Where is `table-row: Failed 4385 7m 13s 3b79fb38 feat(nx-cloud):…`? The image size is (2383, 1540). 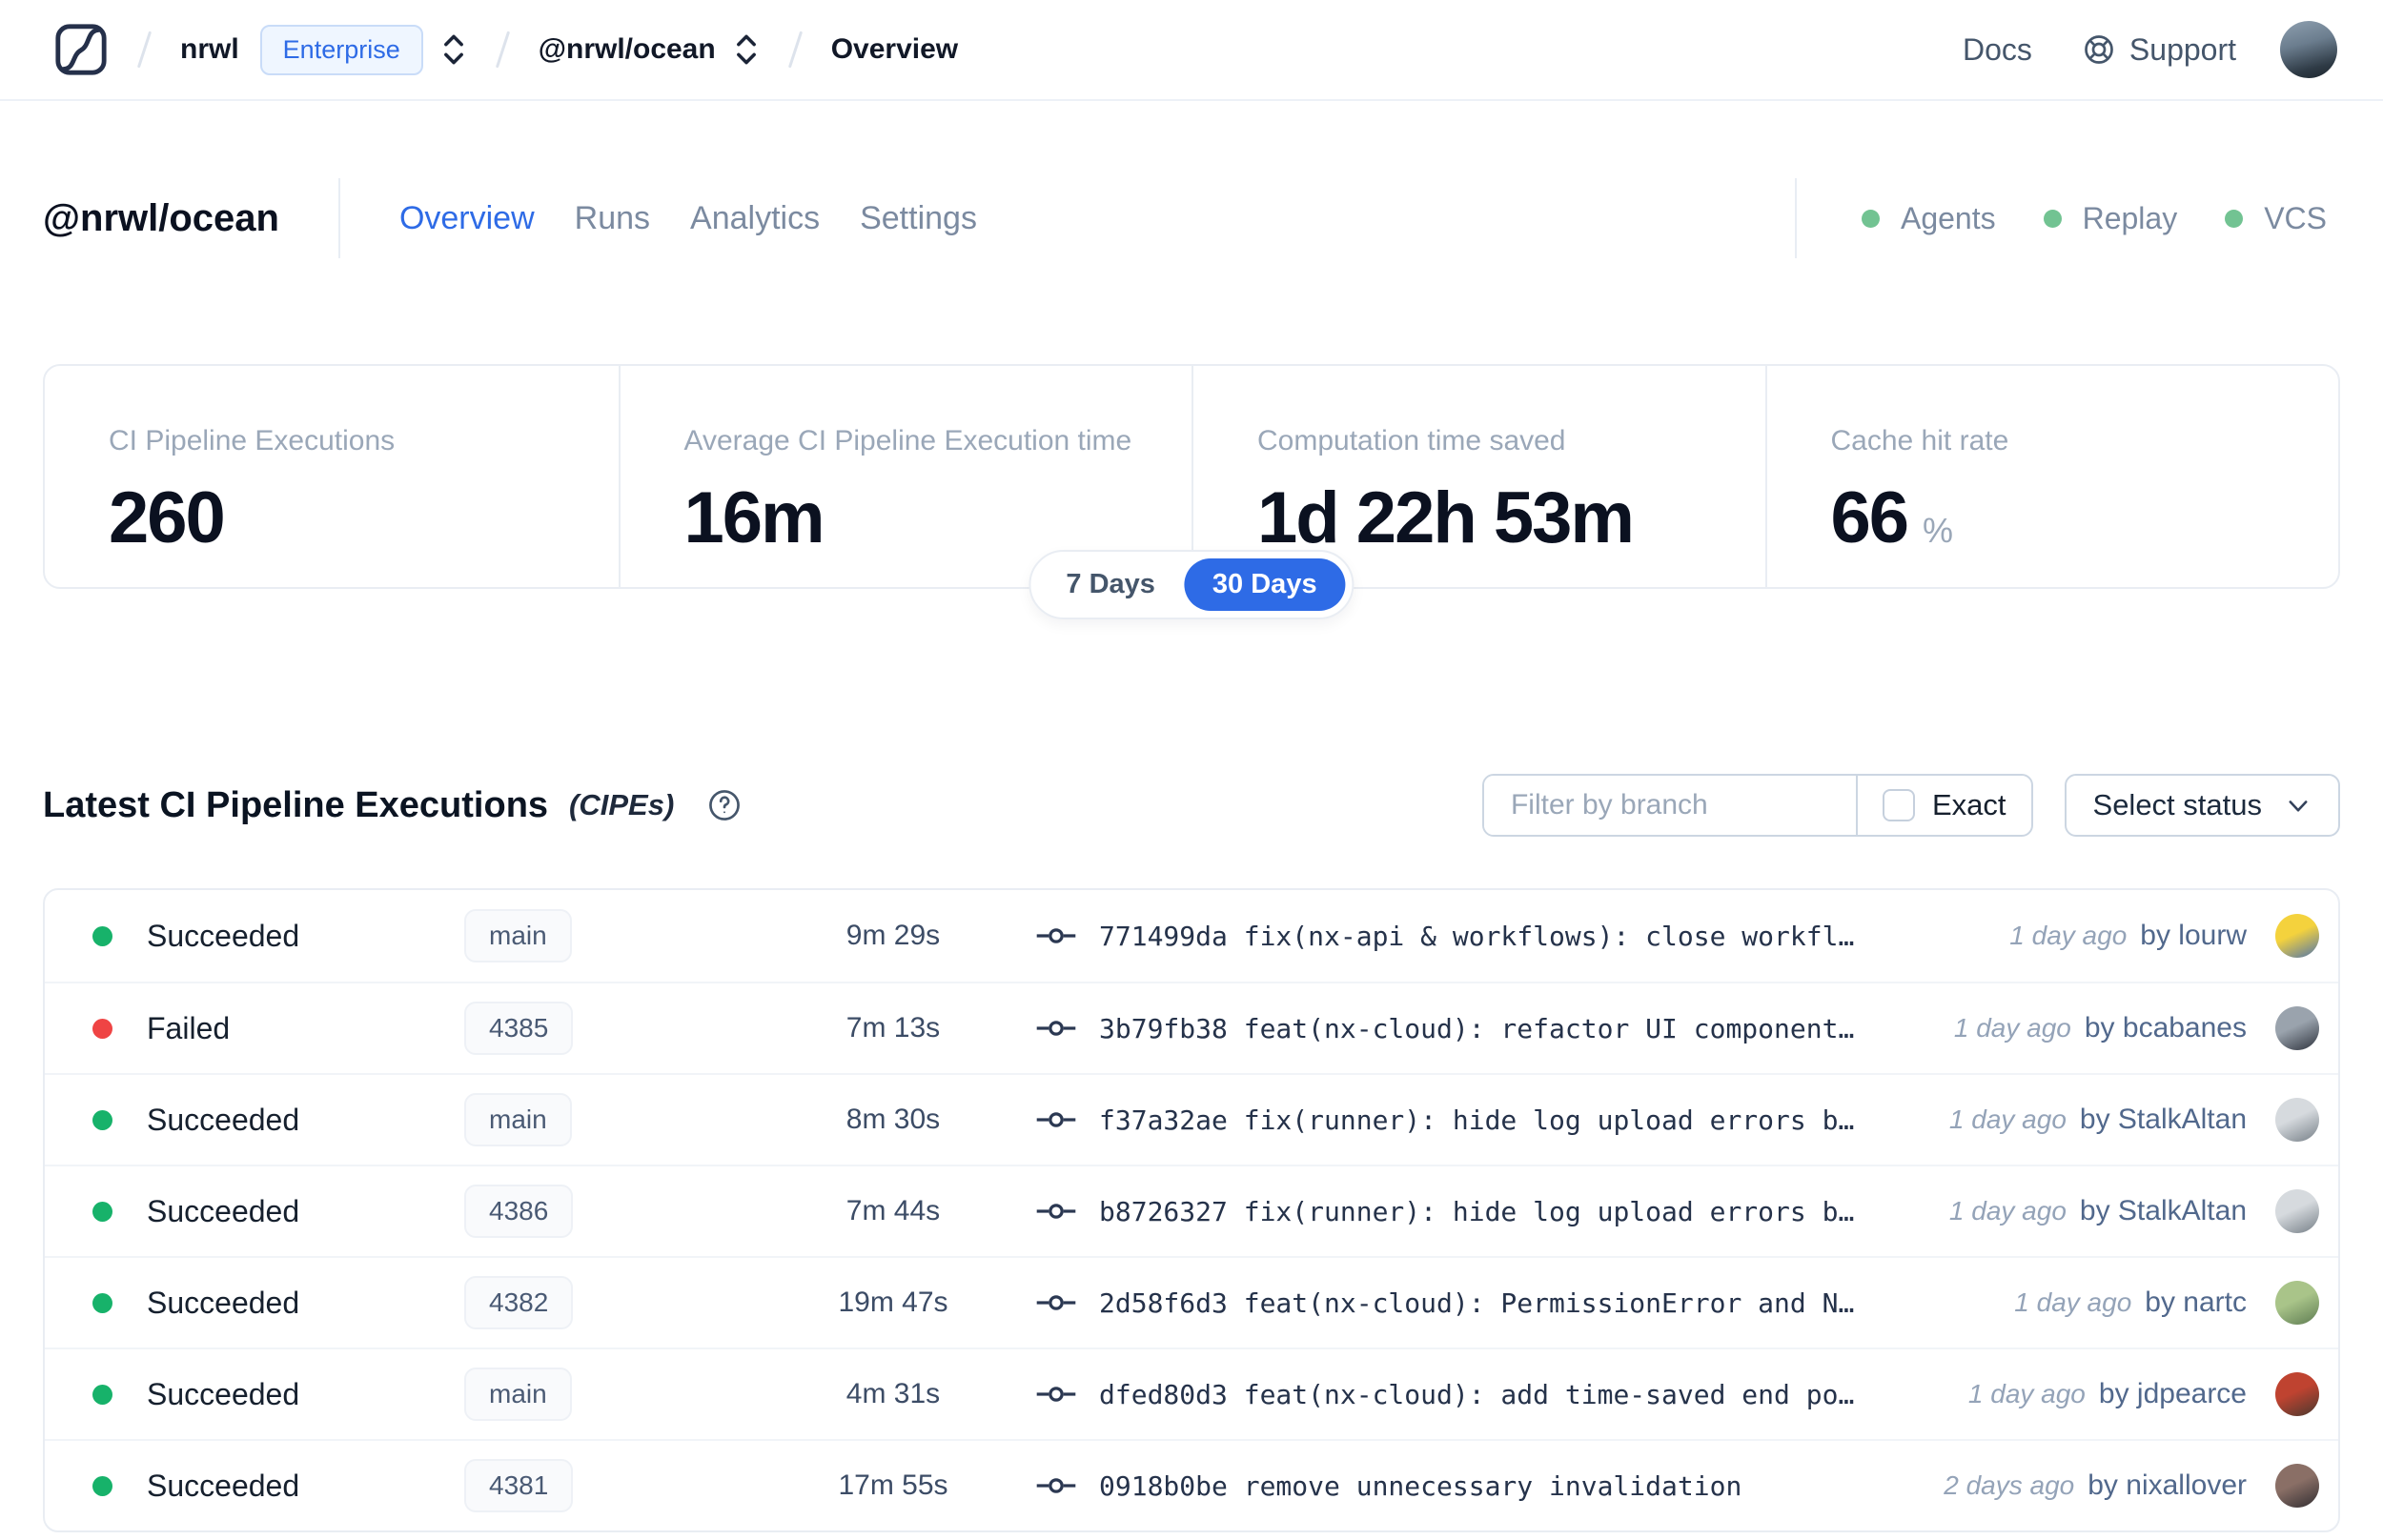
table-row: Failed 4385 7m 13s 3b79fb38 feat(nx-cloud):… is located at coordinates (1191, 1027).